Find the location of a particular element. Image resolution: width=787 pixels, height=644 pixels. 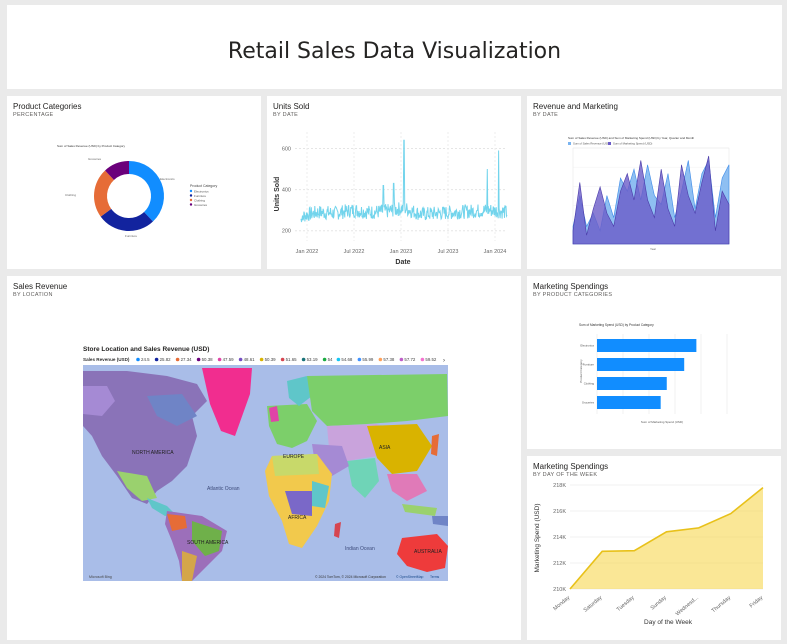

continent-label: AFRICA is located at coordinates (297, 518).